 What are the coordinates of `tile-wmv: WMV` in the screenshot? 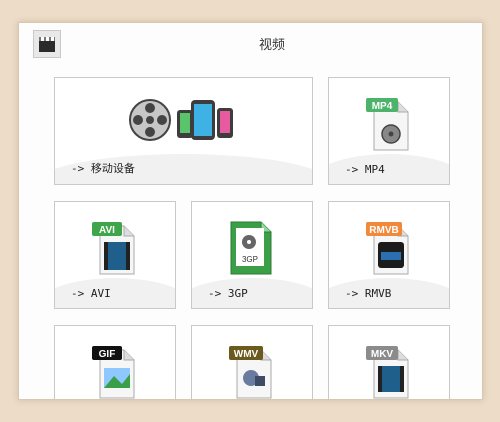 It's located at (252, 362).